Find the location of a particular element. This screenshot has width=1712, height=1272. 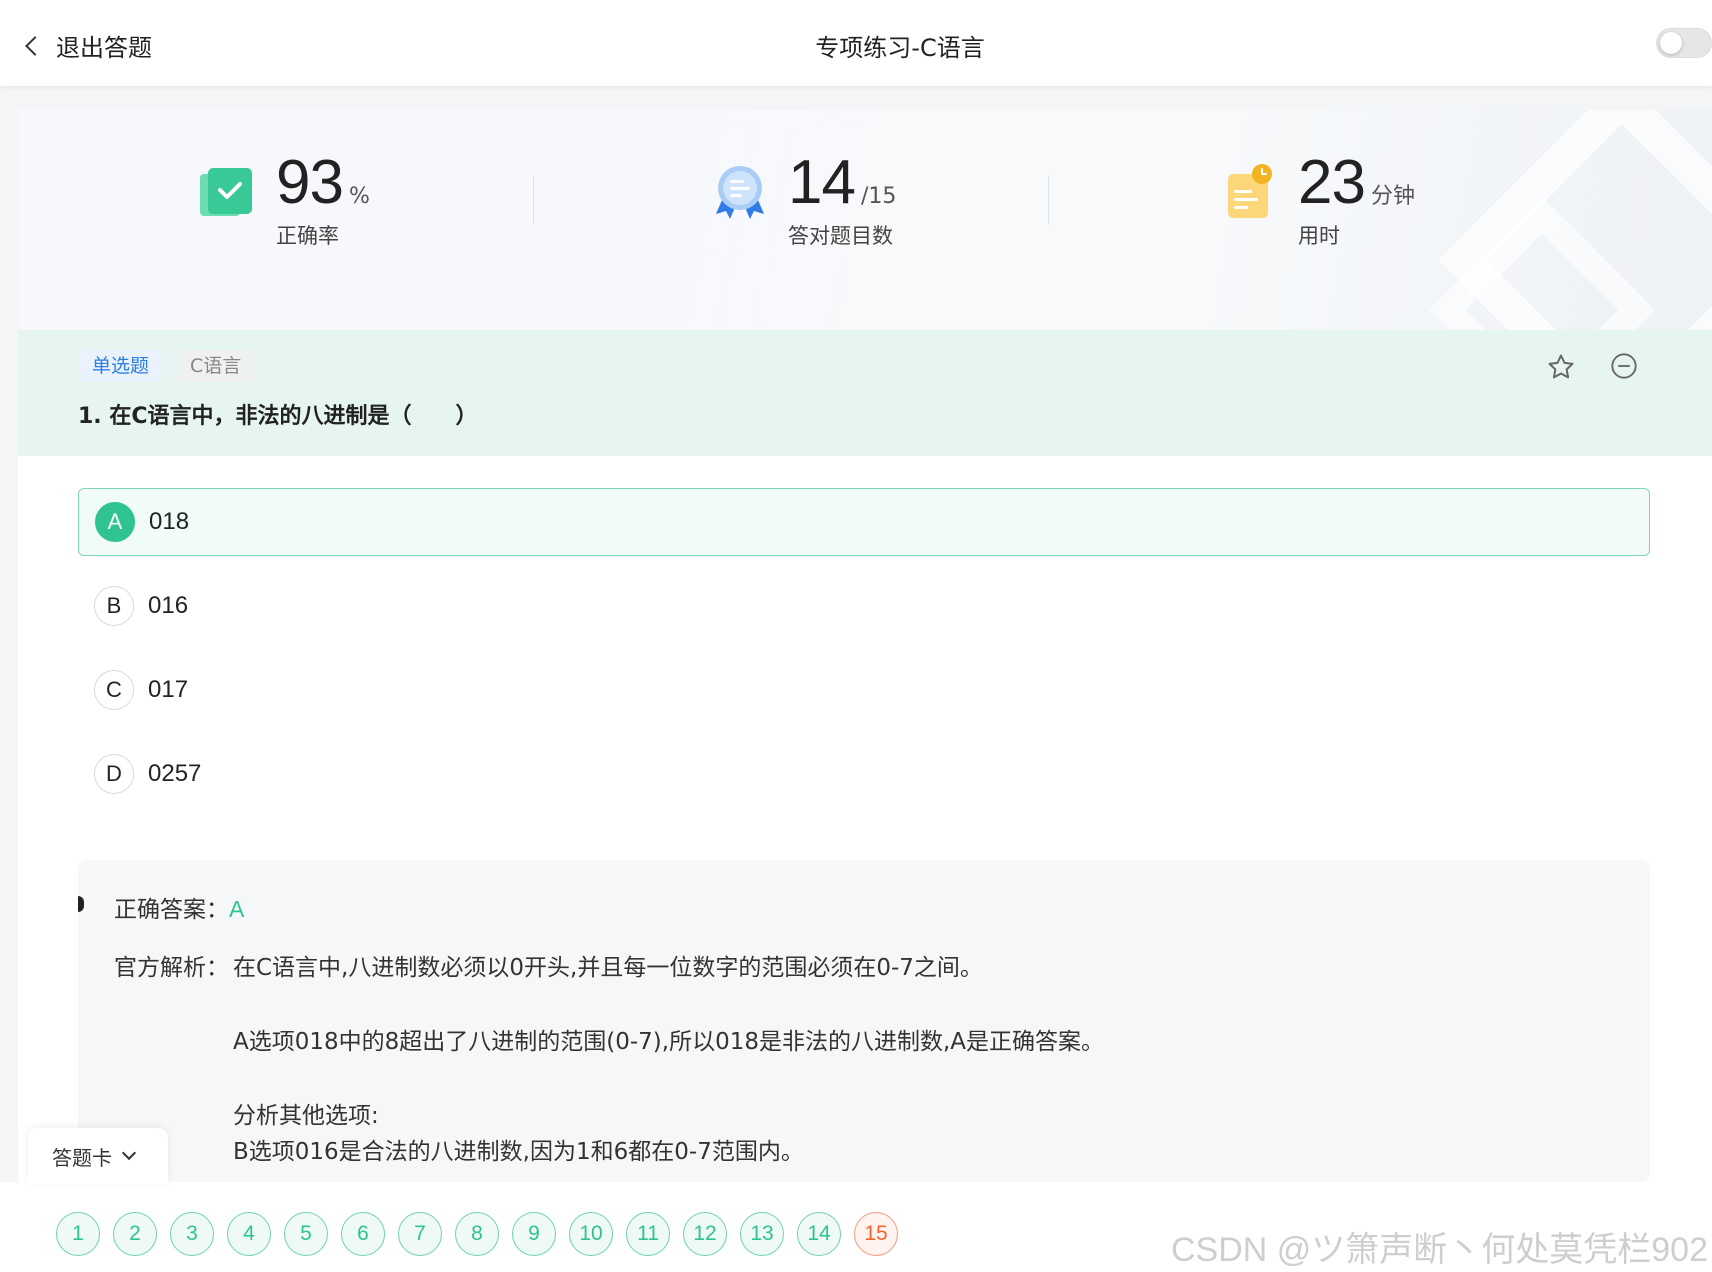

question-type-tag: 单选题 is located at coordinates (121, 366).